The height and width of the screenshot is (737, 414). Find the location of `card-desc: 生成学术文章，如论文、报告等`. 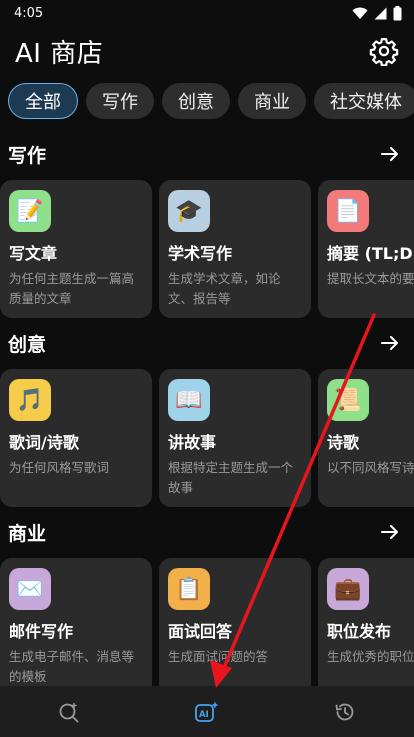

card-desc: 生成学术文章，如论文、报告等 is located at coordinates (224, 288).